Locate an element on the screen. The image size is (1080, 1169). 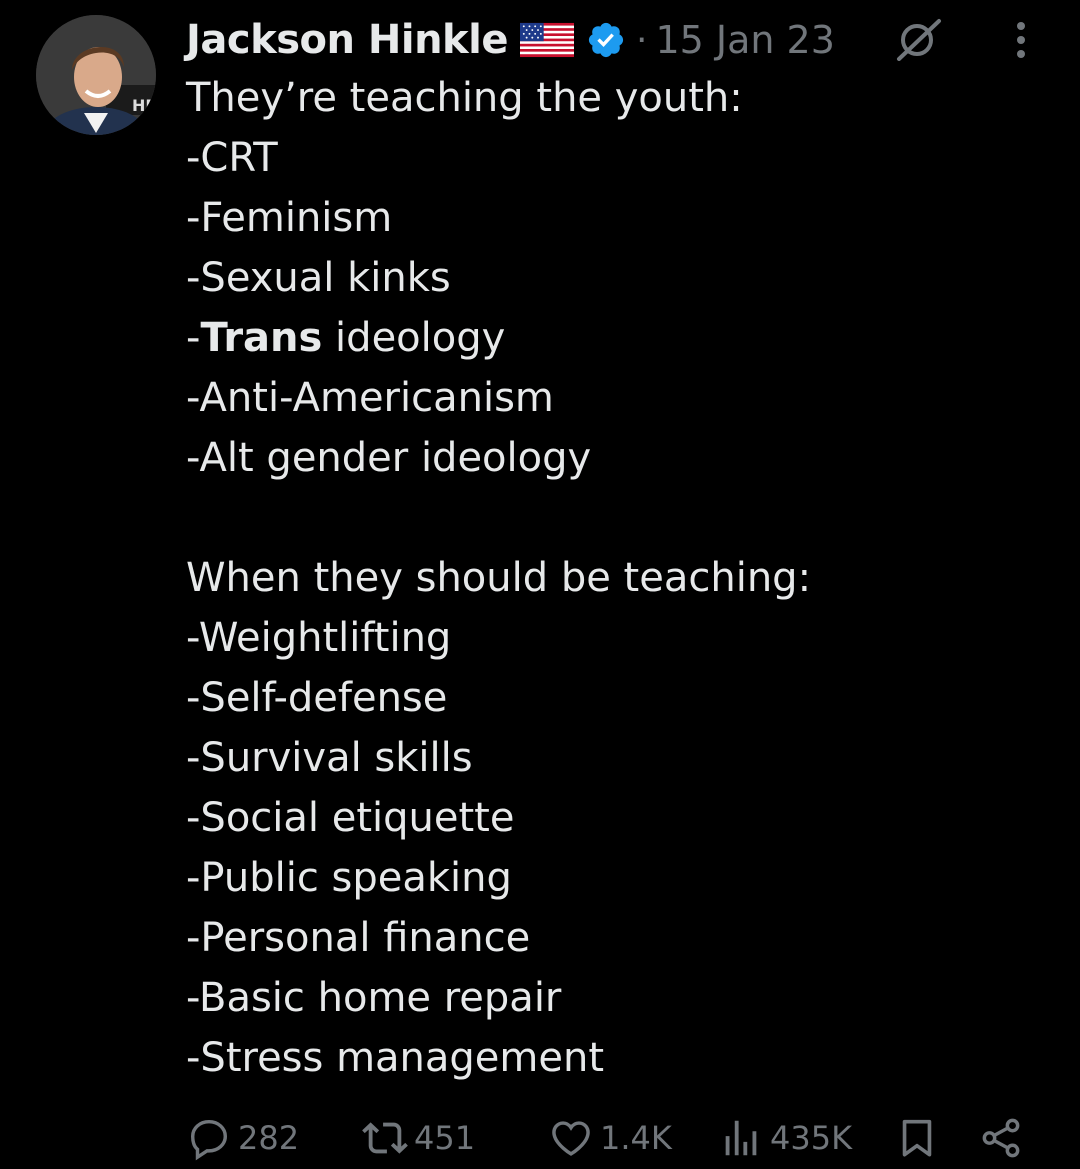
list-item: -Anti-Americanism is located at coordinates (370, 398).